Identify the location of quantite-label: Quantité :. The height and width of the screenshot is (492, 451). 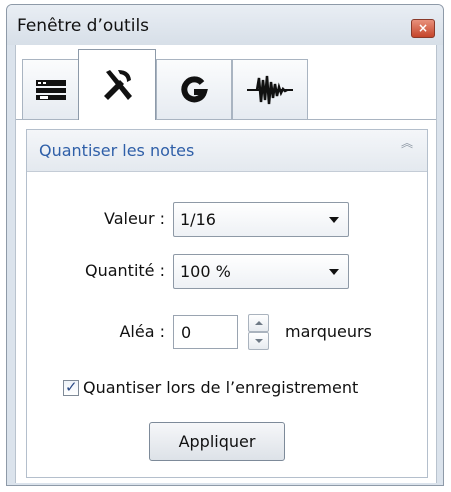
(125, 270).